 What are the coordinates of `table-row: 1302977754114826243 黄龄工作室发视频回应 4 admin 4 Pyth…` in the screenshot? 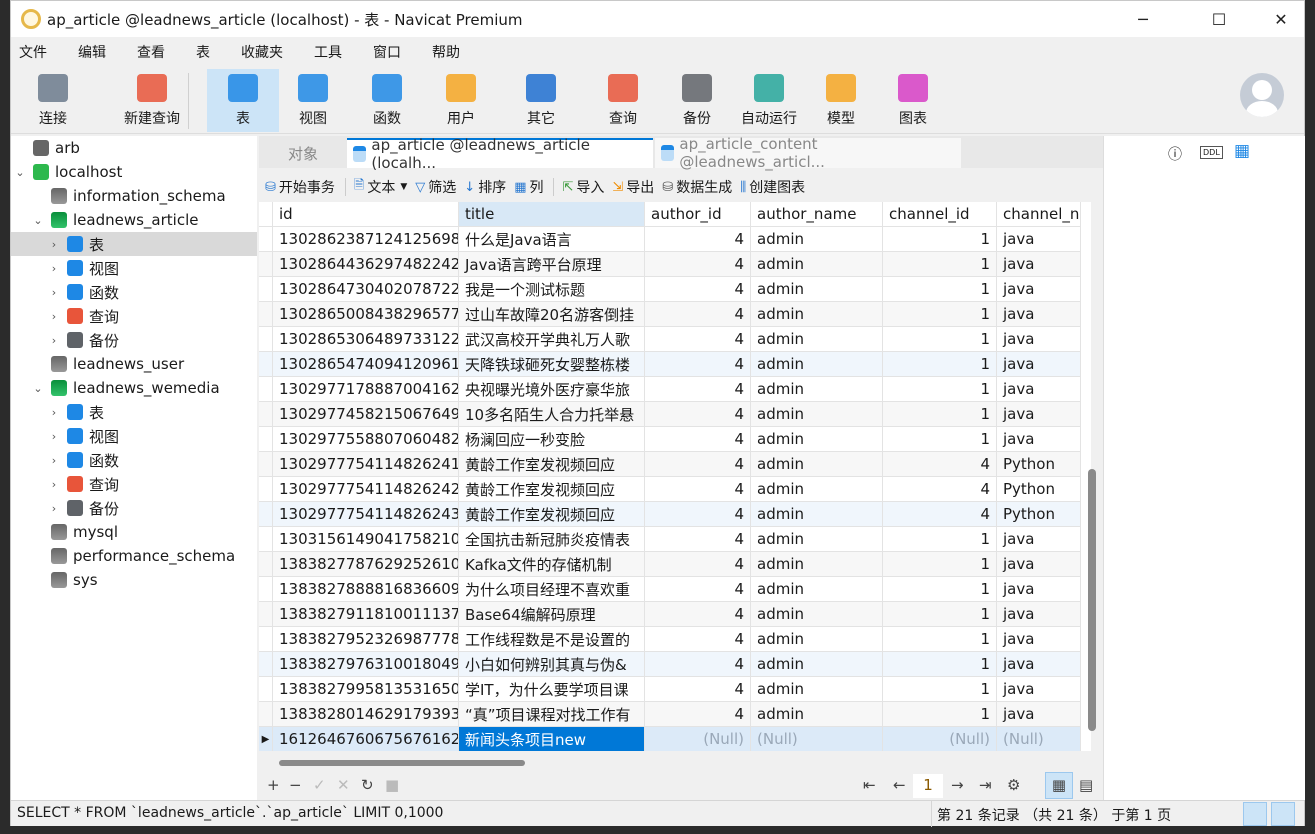 It's located at (670, 514).